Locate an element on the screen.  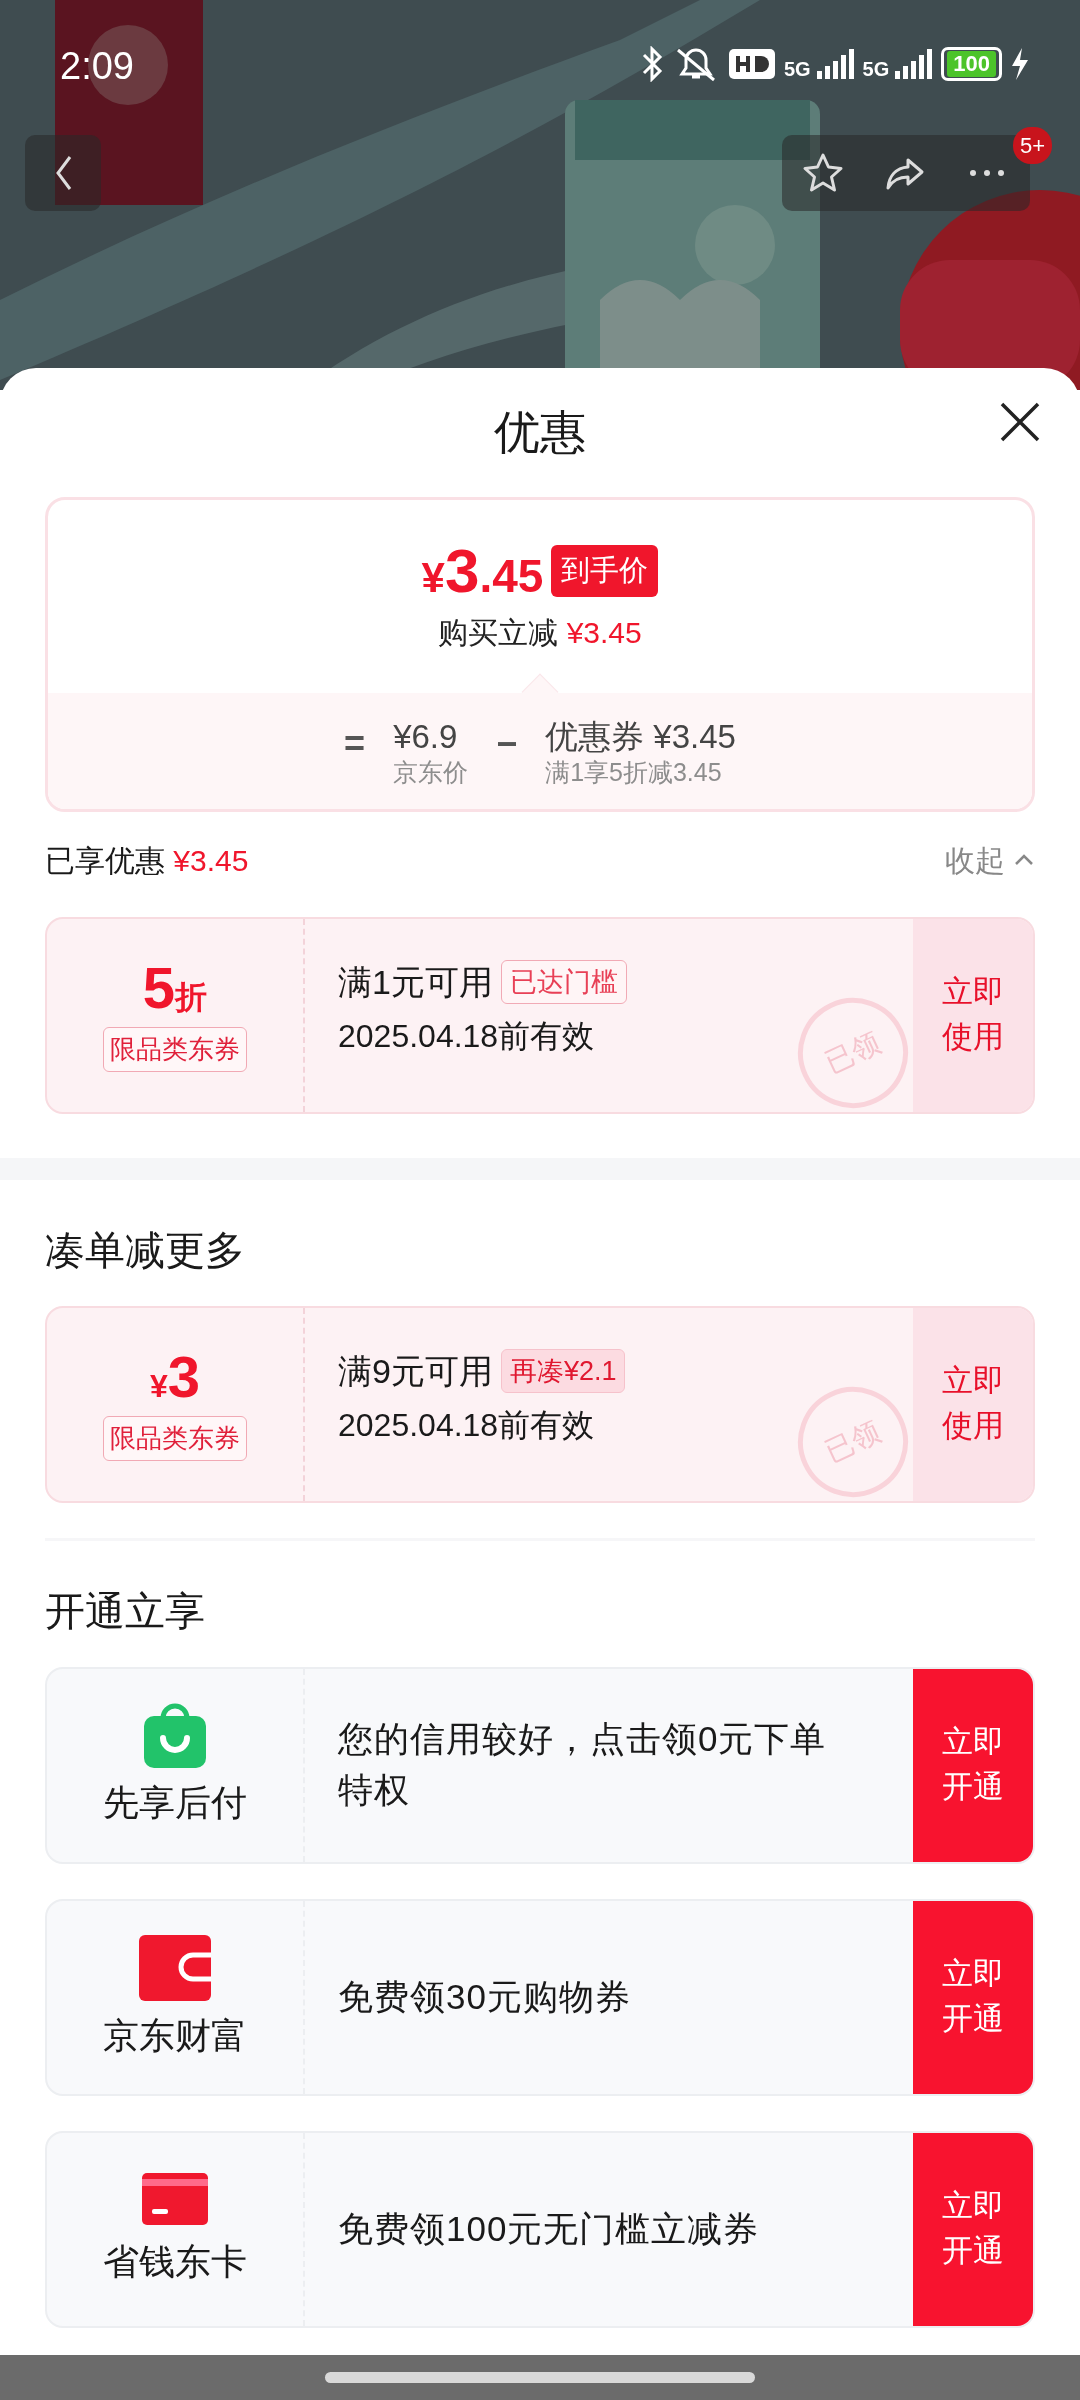
savings-text: 购买立减 ¥3.45 is located at coordinates (540, 633).